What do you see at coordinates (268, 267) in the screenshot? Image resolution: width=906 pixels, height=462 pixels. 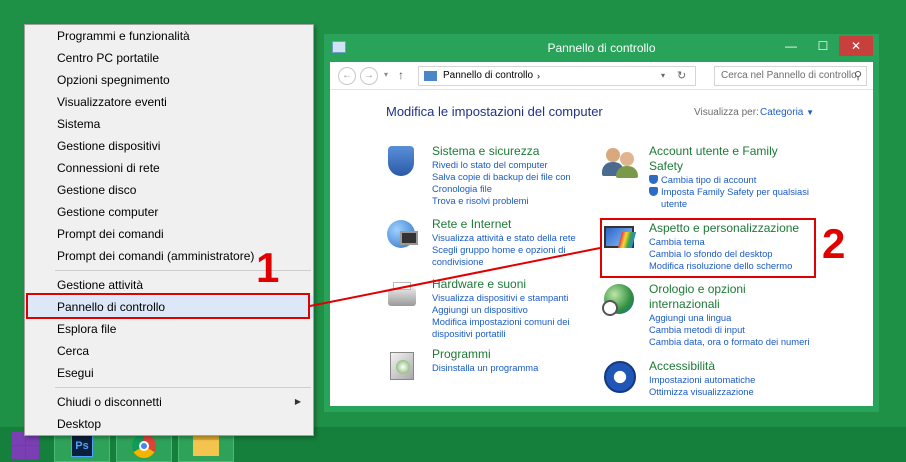 I see `step-number-1: 1` at bounding box center [268, 267].